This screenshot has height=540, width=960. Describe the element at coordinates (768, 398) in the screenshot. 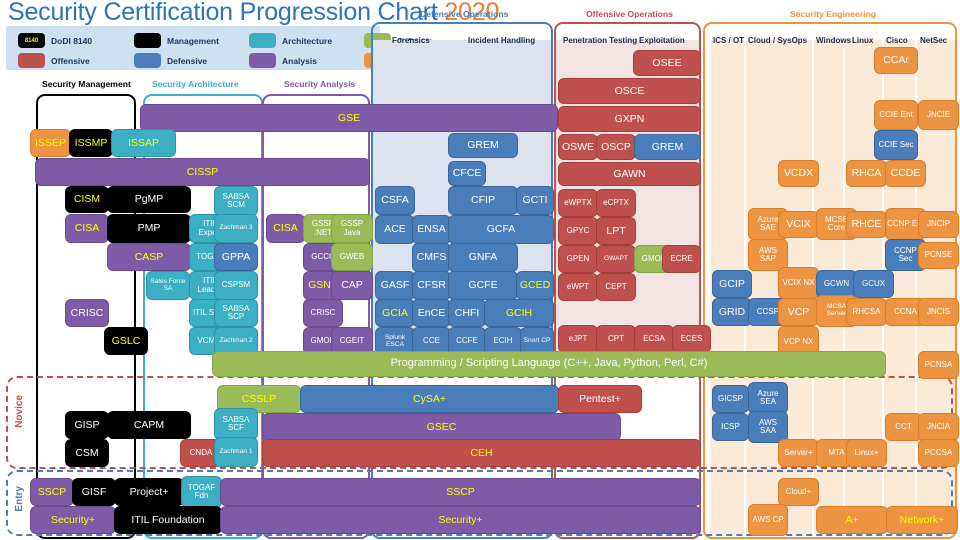

I see `cert-chip: Azure SEA` at that location.